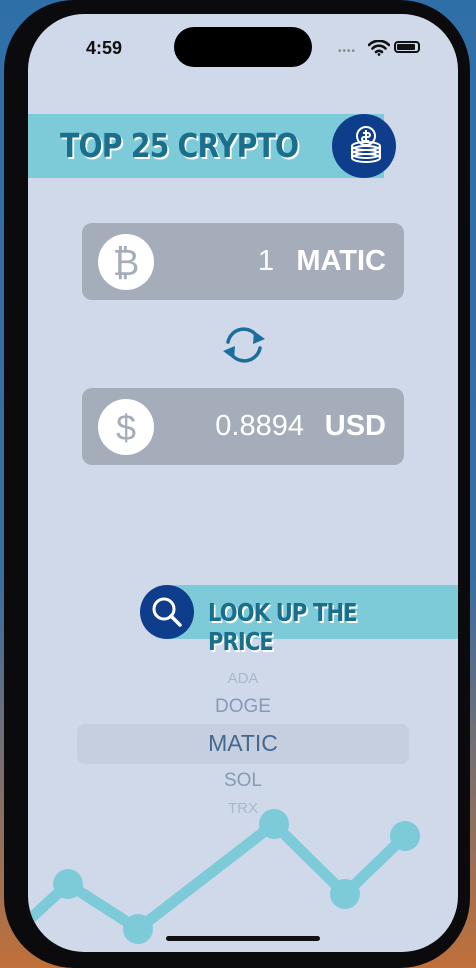  What do you see at coordinates (244, 345) in the screenshot?
I see `swap-arrows-icon` at bounding box center [244, 345].